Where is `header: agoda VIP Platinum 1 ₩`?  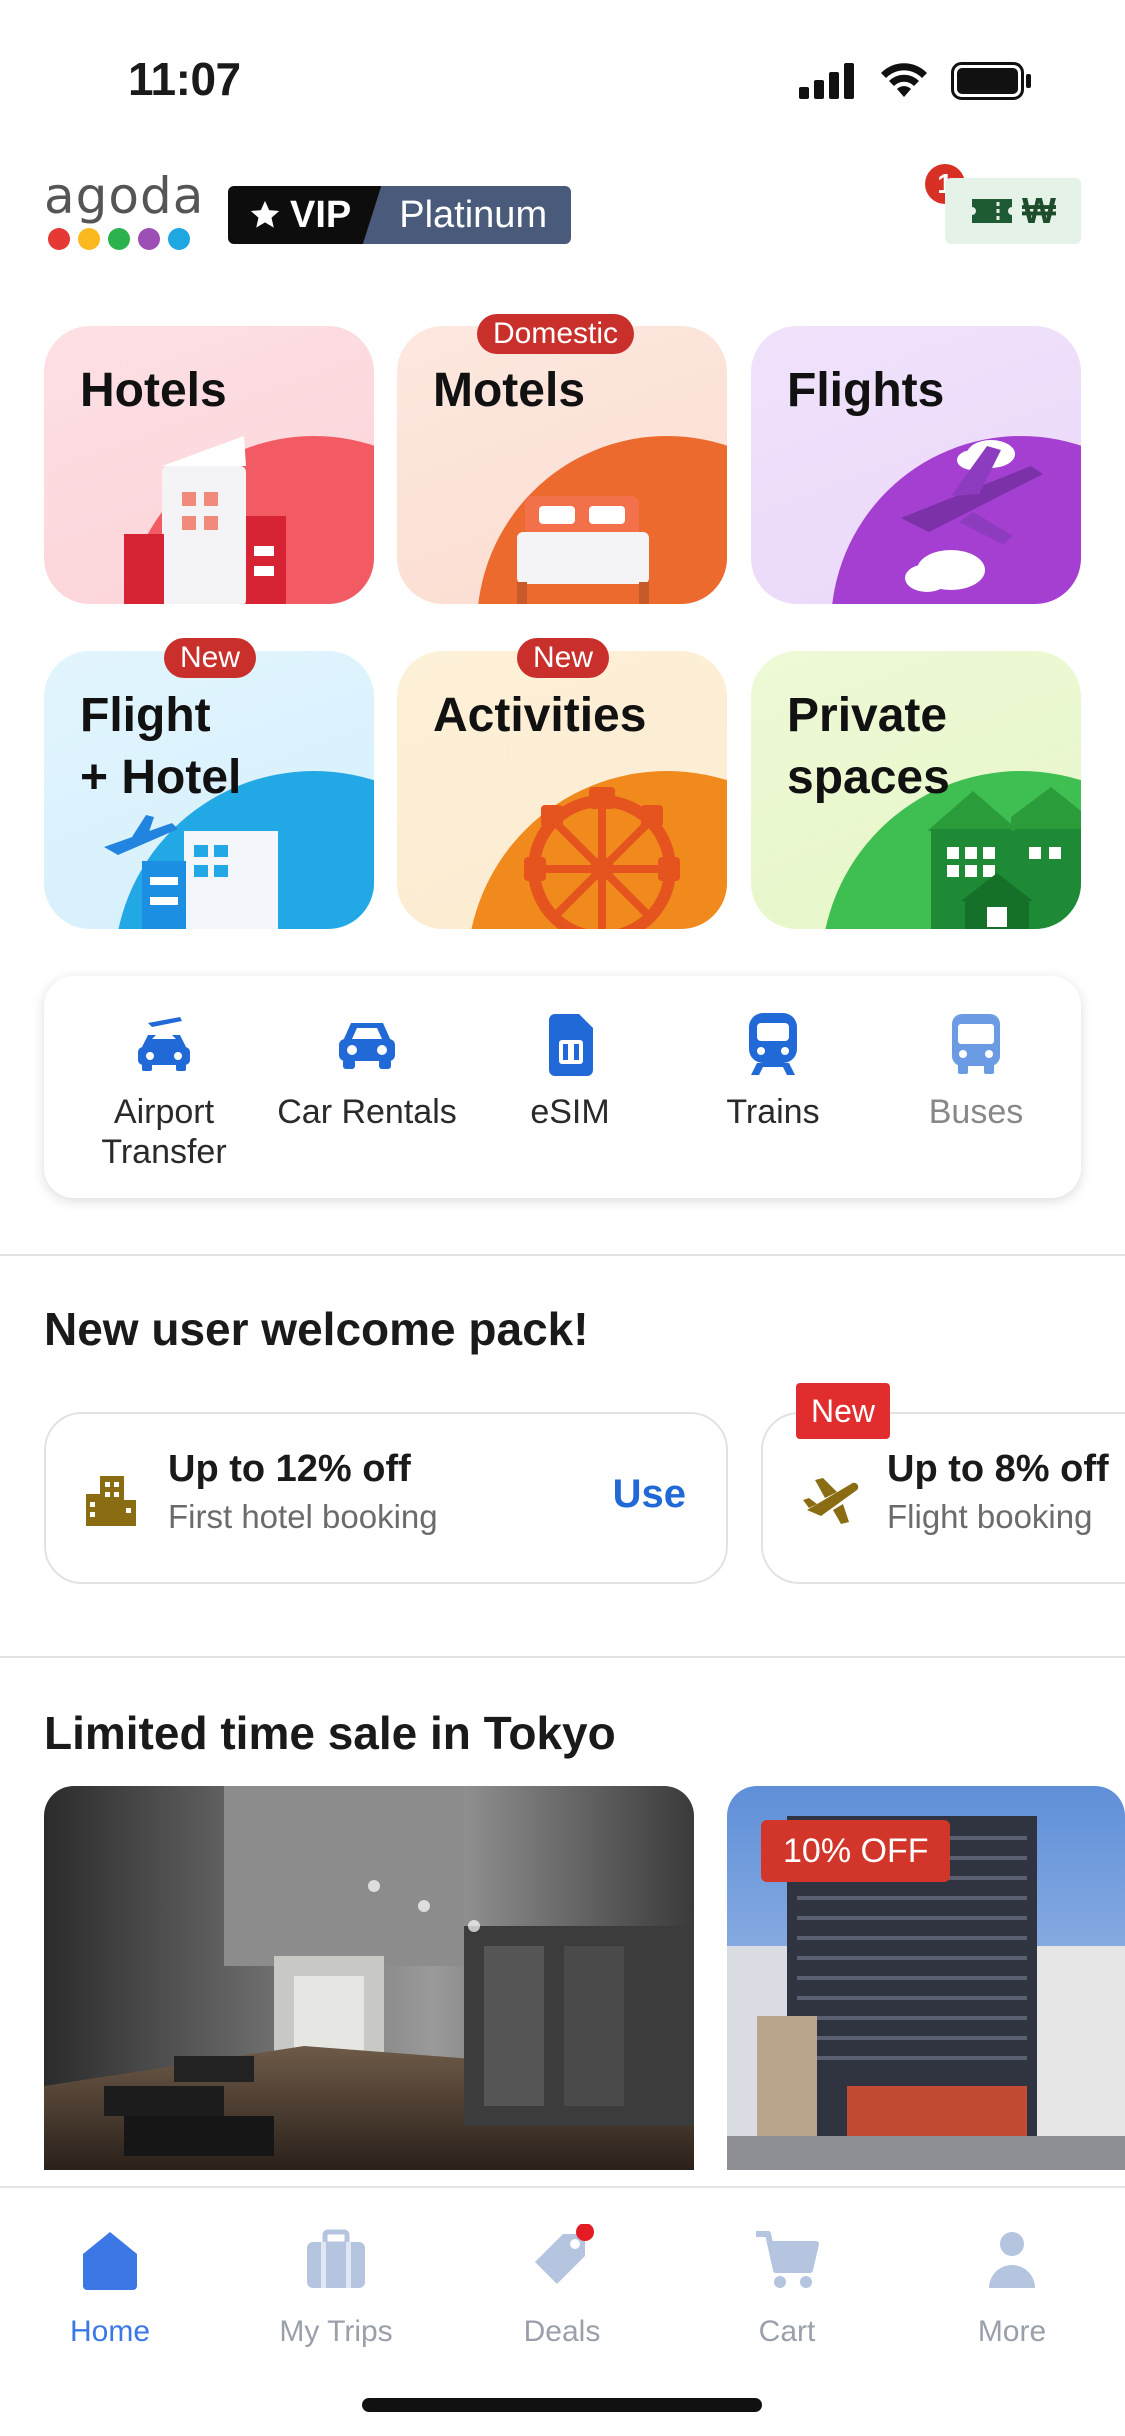
header: agoda VIP Platinum 1 ₩ is located at coordinates (562, 217).